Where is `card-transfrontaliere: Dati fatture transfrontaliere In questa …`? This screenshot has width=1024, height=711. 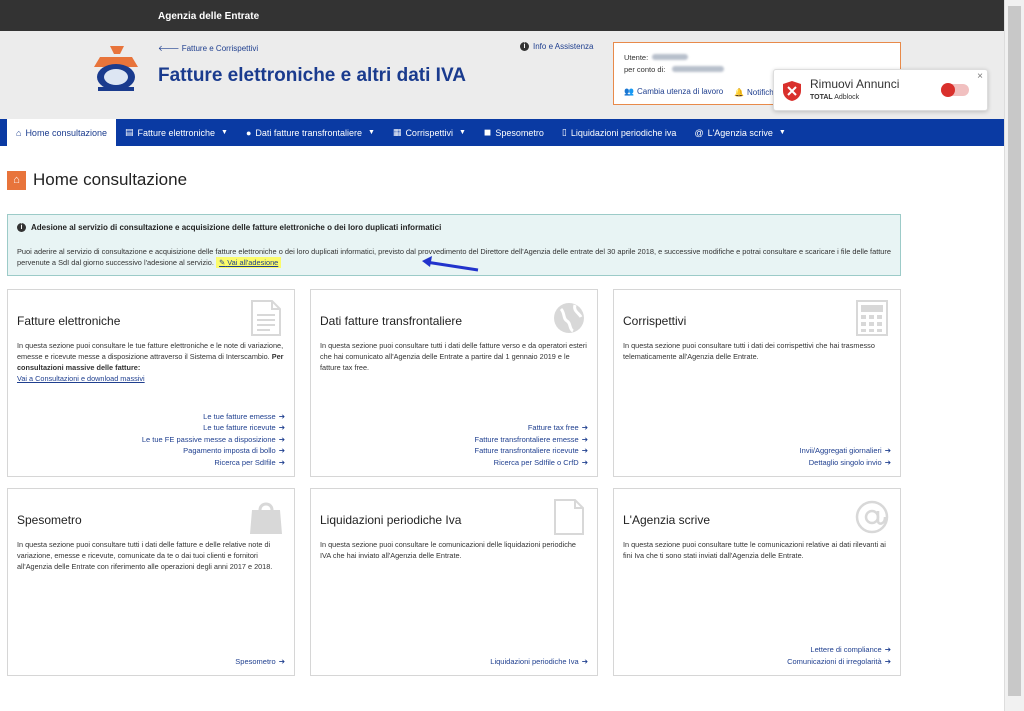
card-transfrontaliere: Dati fatture transfrontaliere In questa … is located at coordinates (454, 383).